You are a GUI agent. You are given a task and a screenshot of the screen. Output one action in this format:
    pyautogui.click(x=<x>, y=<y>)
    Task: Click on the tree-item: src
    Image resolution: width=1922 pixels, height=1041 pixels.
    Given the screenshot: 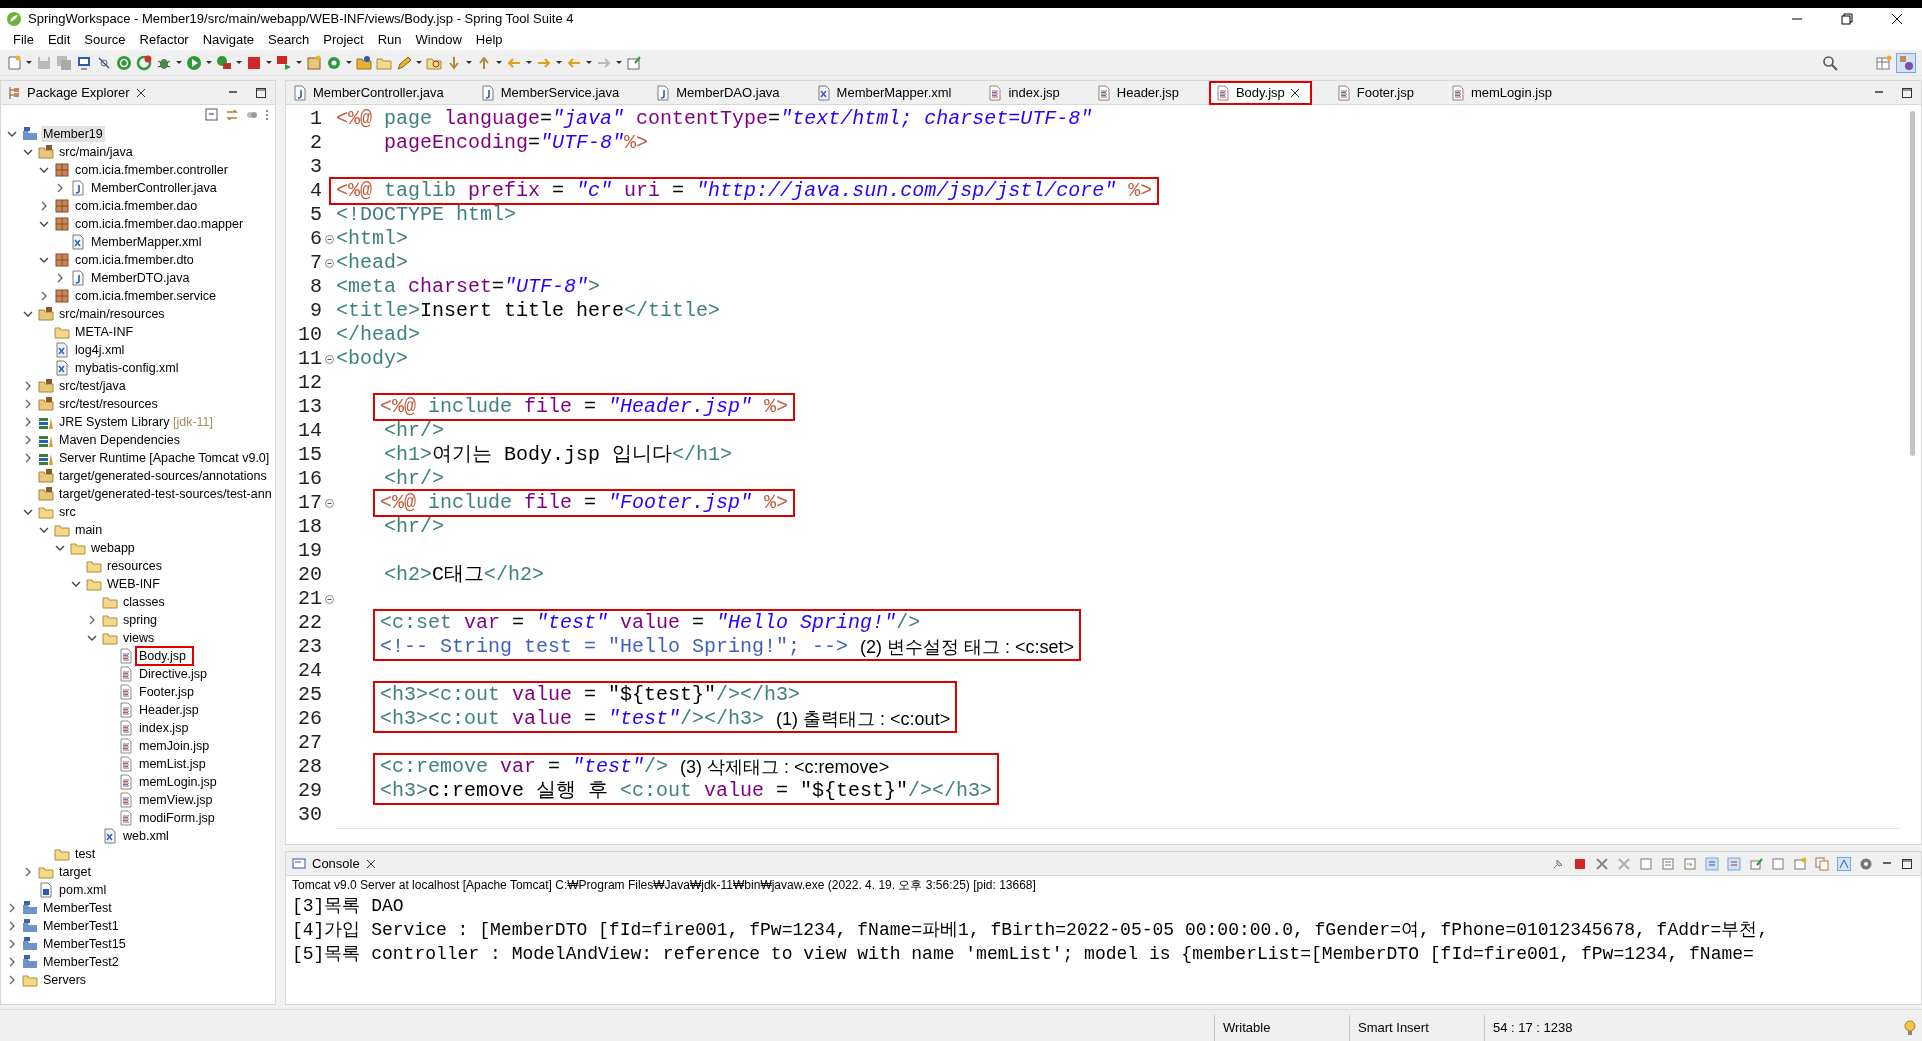 What is the action you would take?
    pyautogui.click(x=67, y=512)
    